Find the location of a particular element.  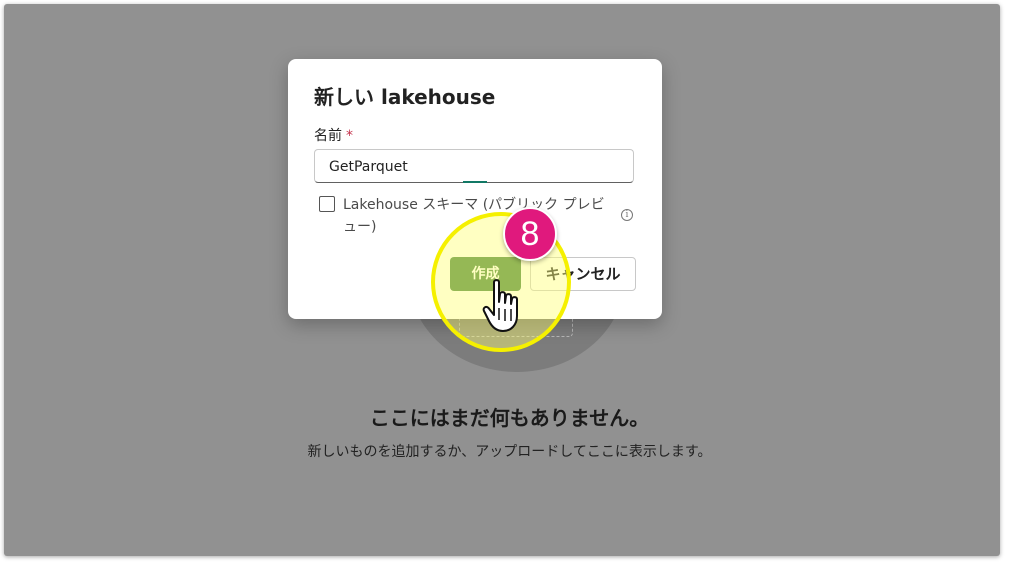

empty-state-subtitle: 新しいものを追加するか、アップロードしてここに表示します。 is located at coordinates (509, 452).